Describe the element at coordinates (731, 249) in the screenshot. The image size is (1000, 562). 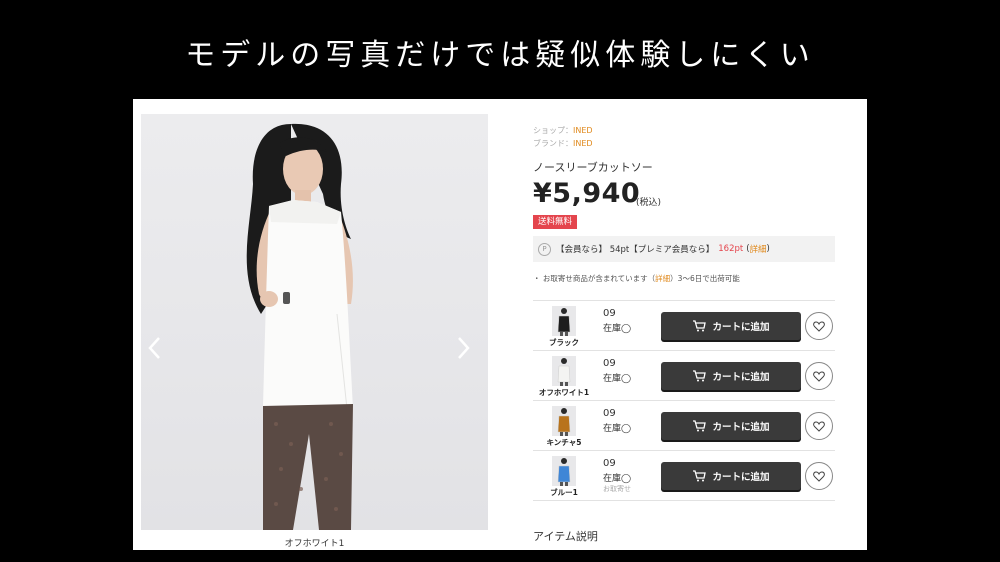
I see `premium-points: 162pt` at that location.